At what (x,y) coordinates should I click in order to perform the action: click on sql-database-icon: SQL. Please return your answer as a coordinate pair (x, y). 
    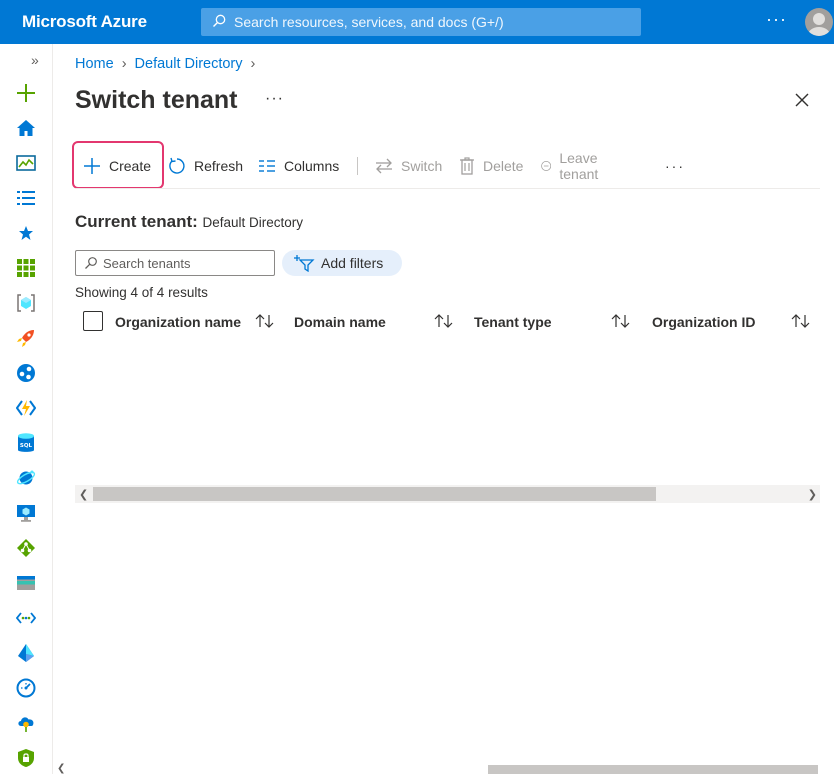
    Looking at the image, I should click on (26, 443).